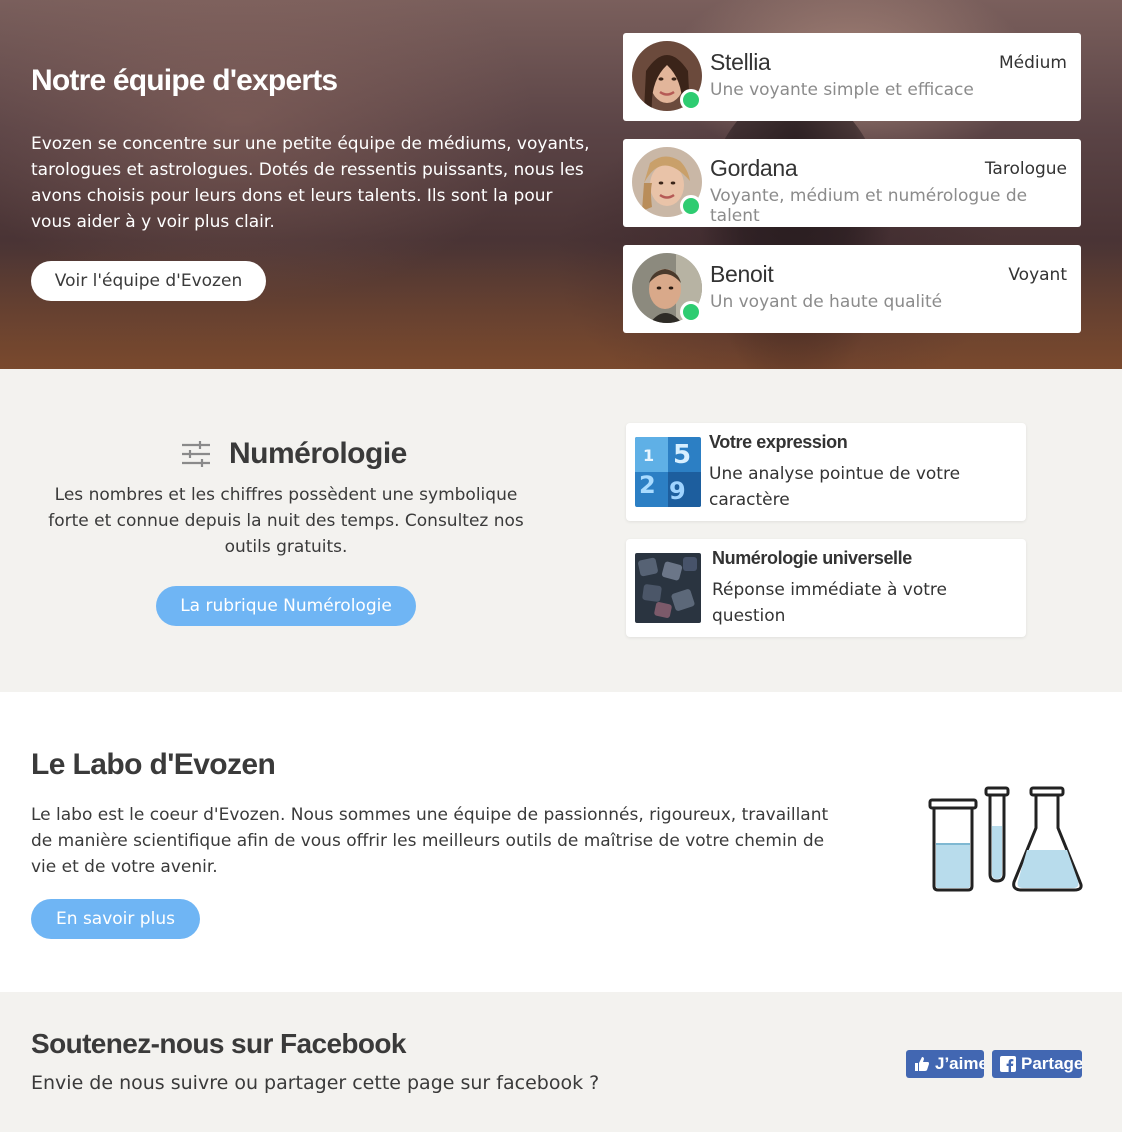 This screenshot has width=1122, height=1132. What do you see at coordinates (184, 80) in the screenshot?
I see `experts-title: Notre équipe d'experts` at bounding box center [184, 80].